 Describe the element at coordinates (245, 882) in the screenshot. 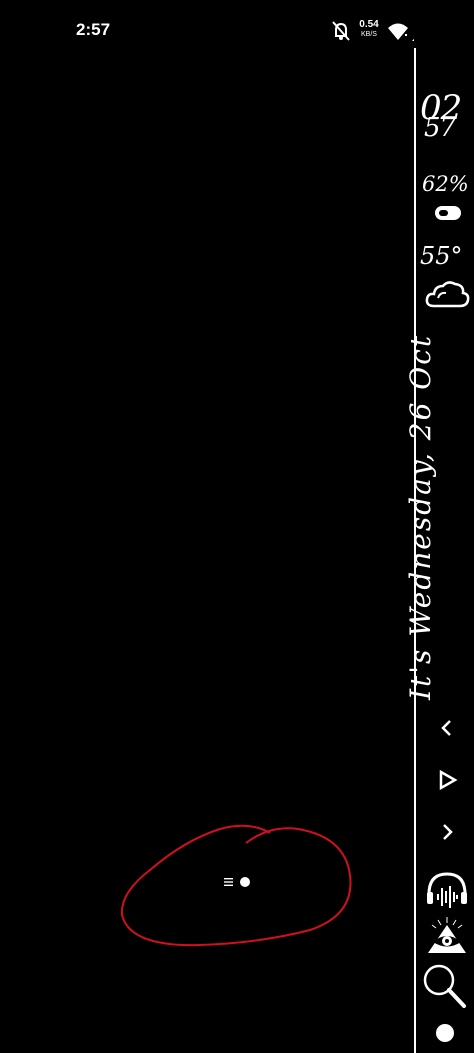

I see `dot-icon` at that location.